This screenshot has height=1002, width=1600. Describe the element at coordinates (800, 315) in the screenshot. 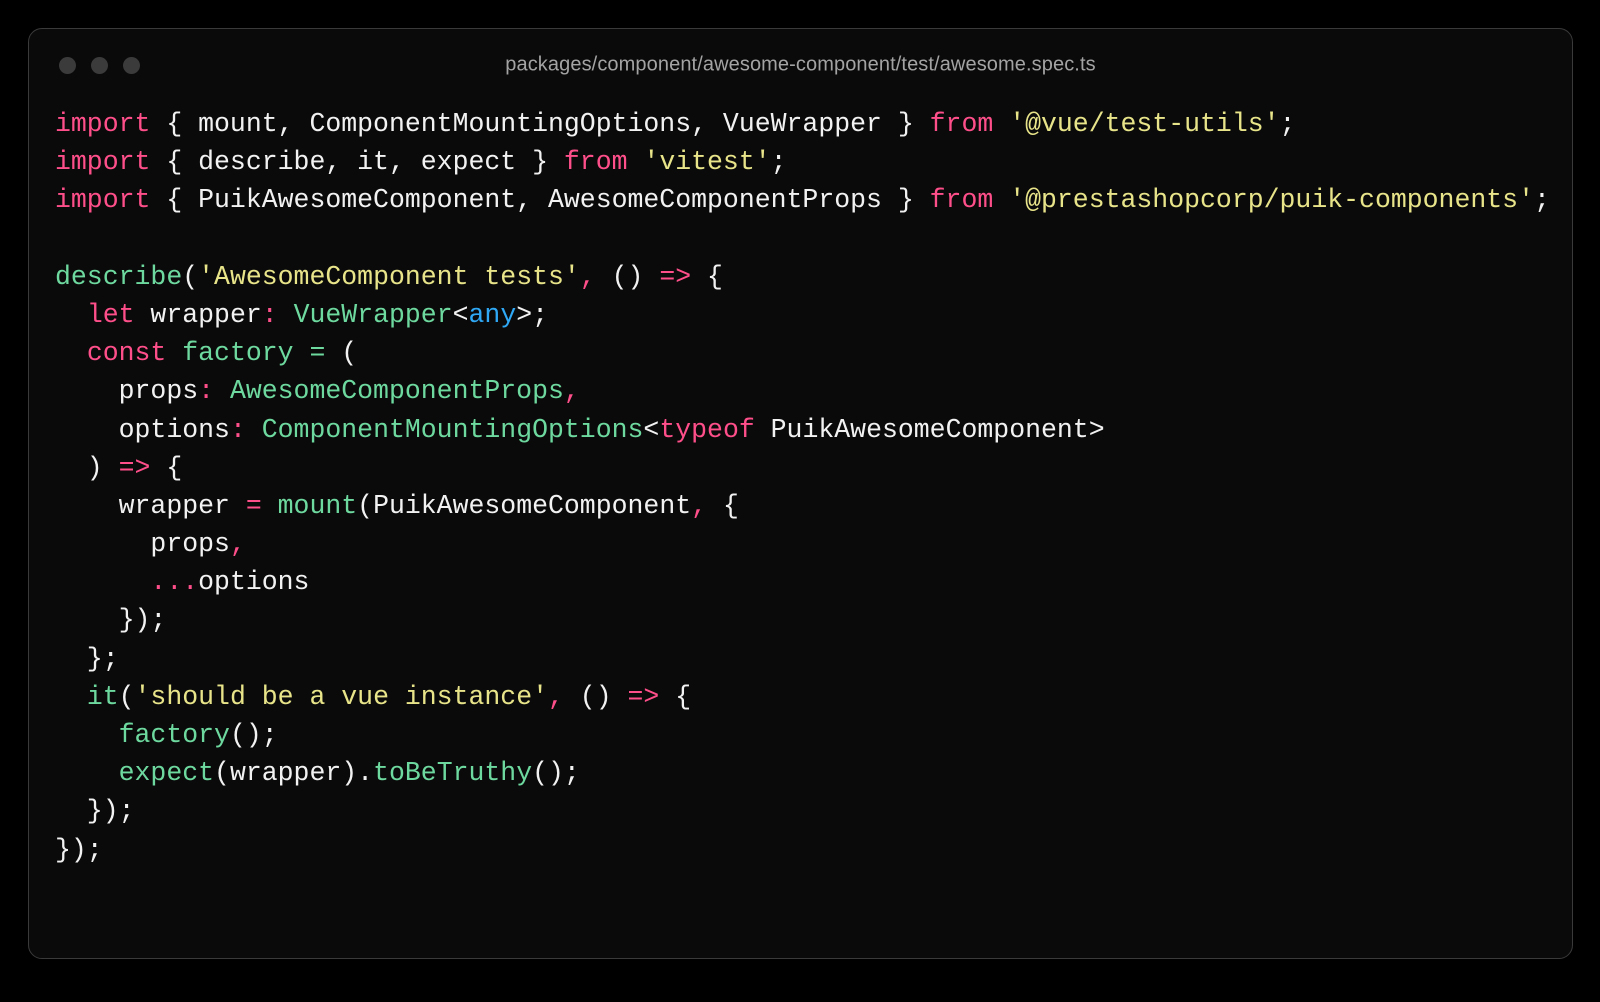

I see `code-line: let wrapper: VueWrapper<any>;` at that location.